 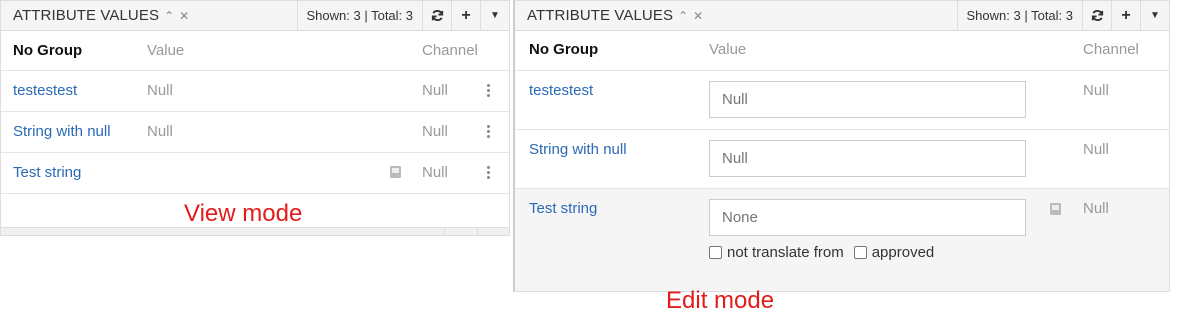 I want to click on translation-options: not translate from approved, so click(x=826, y=252).